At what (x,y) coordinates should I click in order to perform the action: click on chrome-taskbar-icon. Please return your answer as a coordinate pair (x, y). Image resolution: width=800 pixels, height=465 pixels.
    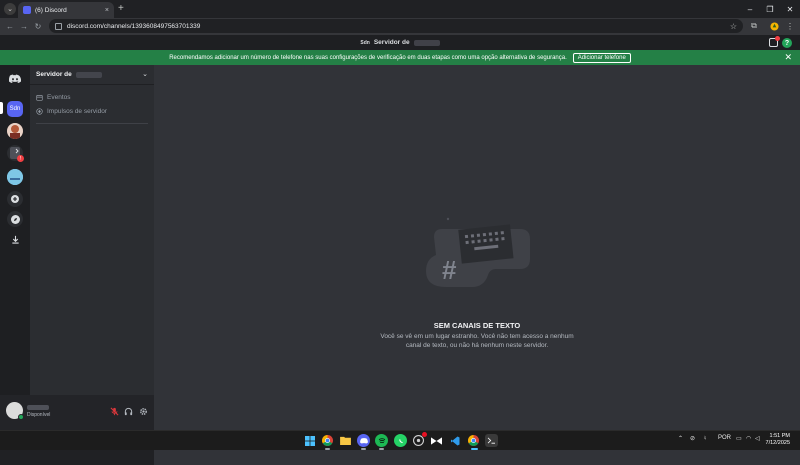
    Looking at the image, I should click on (327, 440).